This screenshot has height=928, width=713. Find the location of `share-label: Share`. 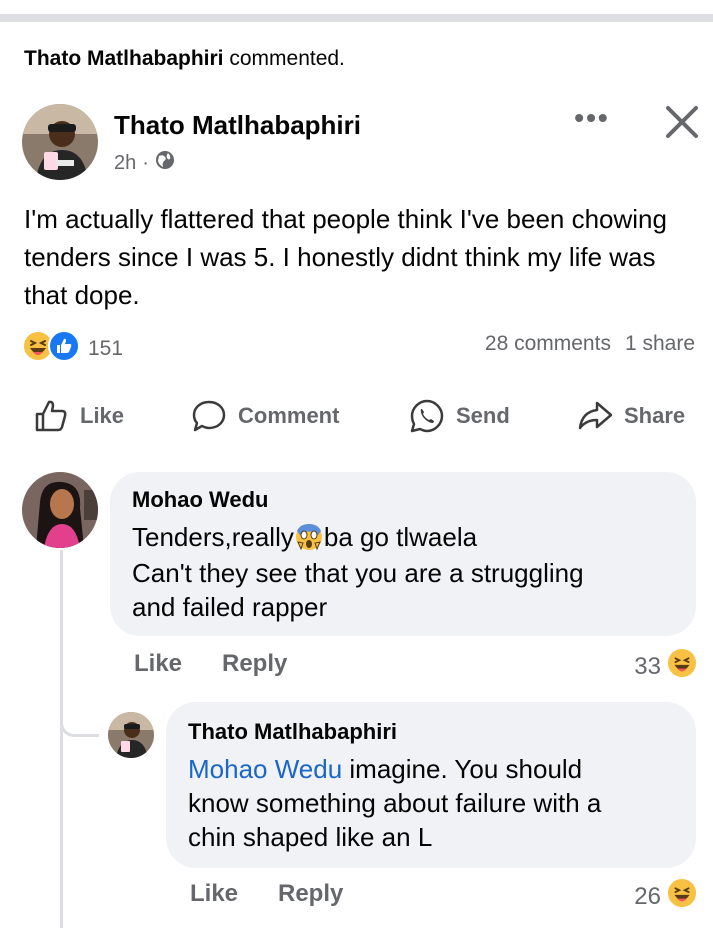

share-label: Share is located at coordinates (655, 415).